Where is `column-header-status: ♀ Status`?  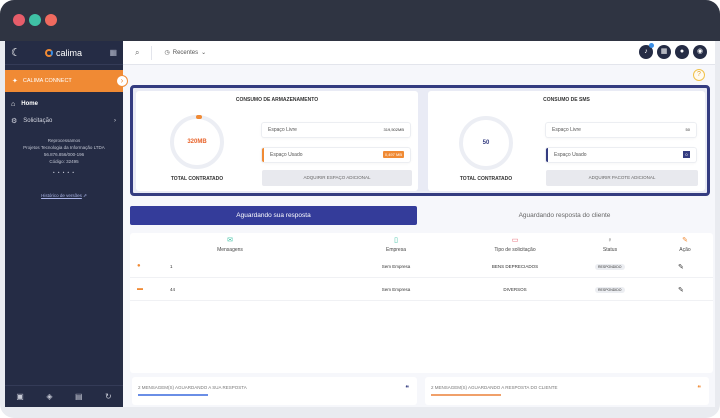 column-header-status: ♀ Status is located at coordinates (610, 245).